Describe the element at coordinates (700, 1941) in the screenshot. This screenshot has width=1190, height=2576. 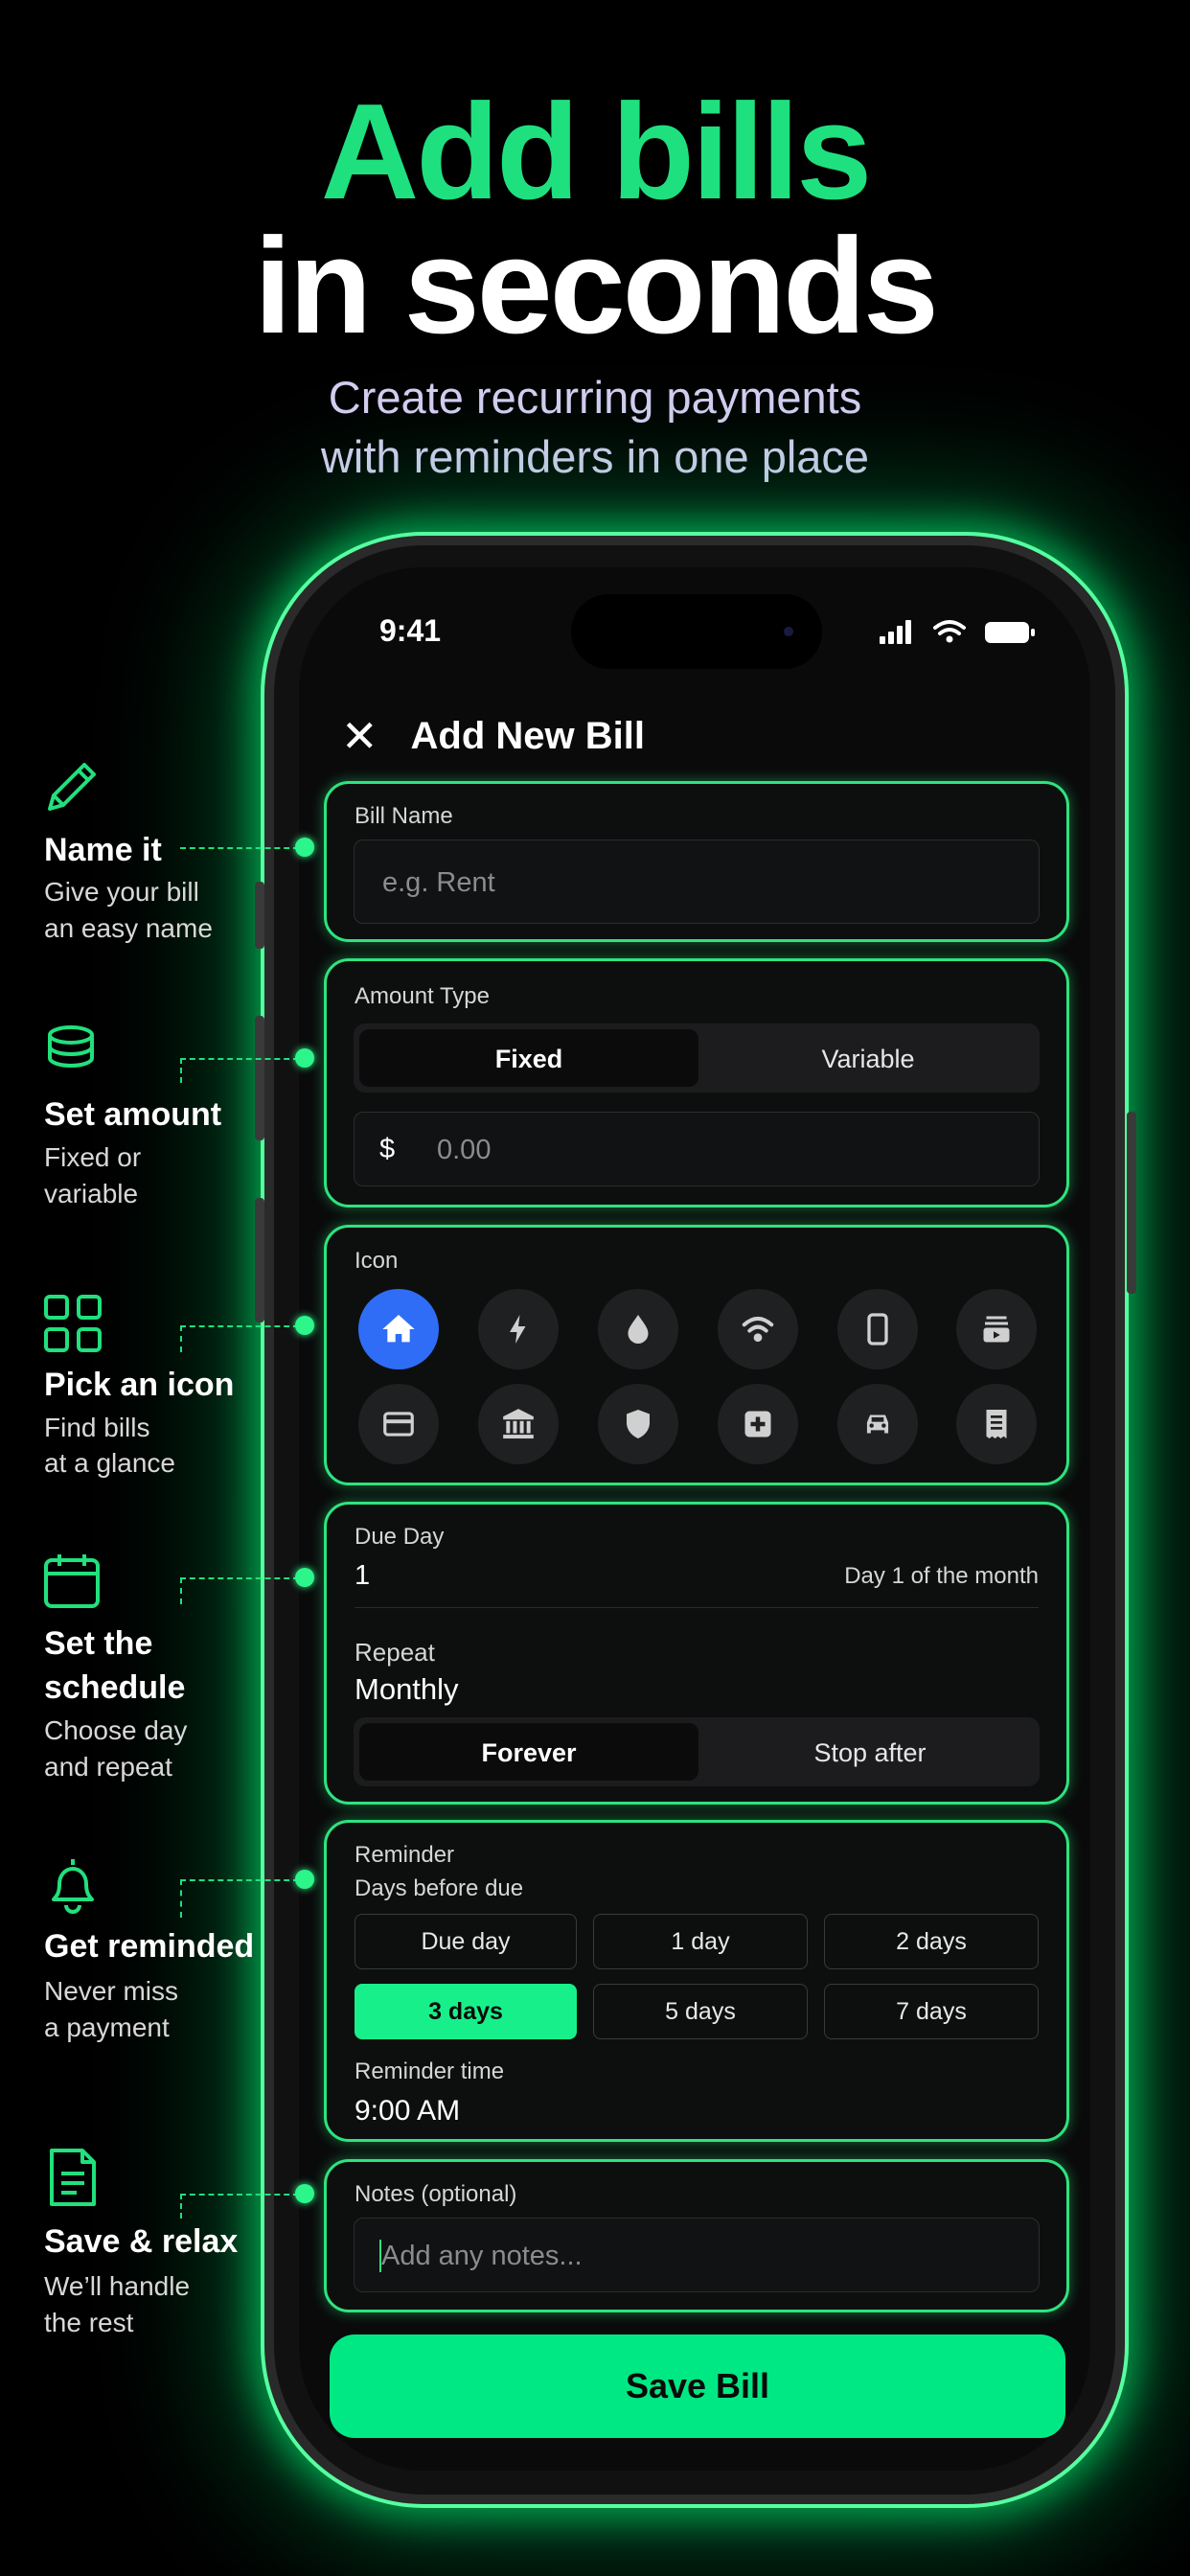
I see `reminder-option-1-day: 1 day` at that location.